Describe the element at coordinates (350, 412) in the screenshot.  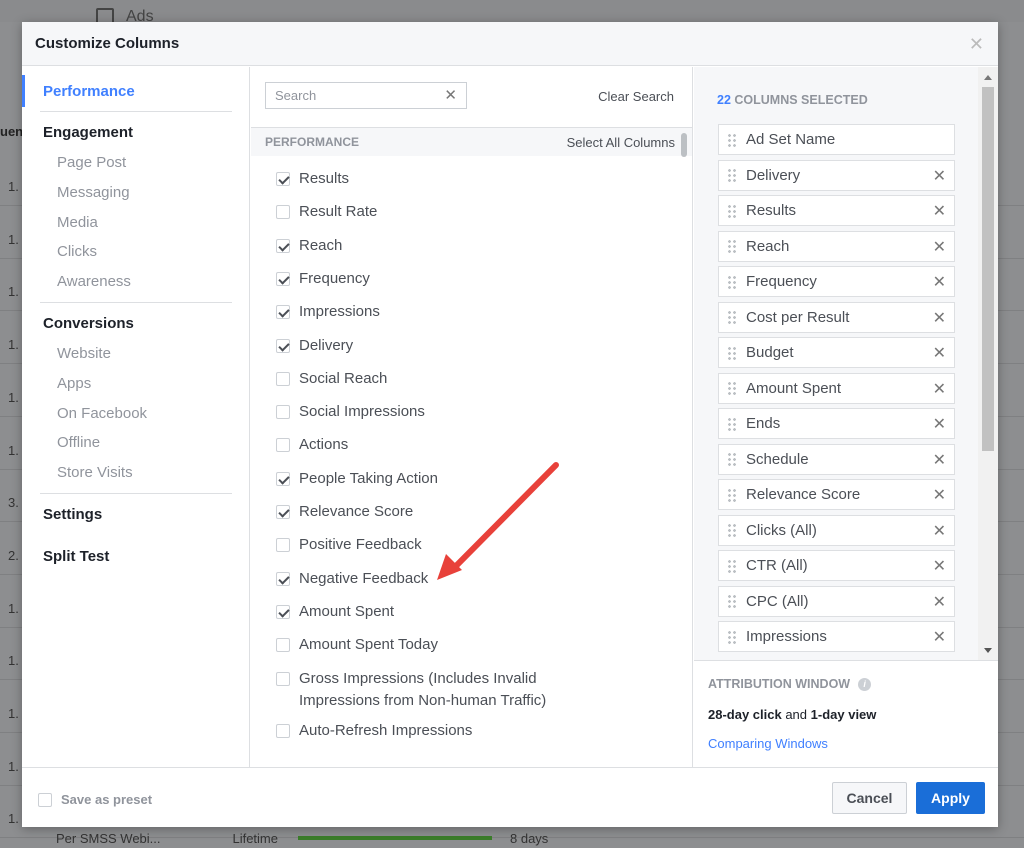
I see `column-option: Social Impressions` at that location.